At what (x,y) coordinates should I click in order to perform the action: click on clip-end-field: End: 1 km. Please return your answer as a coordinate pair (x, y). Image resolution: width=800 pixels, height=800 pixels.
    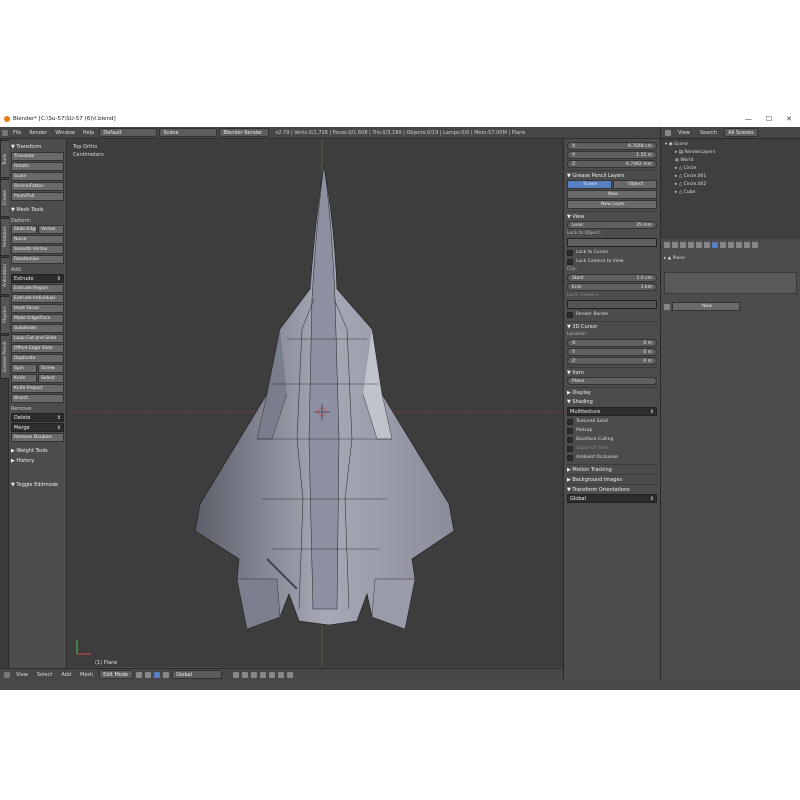
    Looking at the image, I should click on (612, 287).